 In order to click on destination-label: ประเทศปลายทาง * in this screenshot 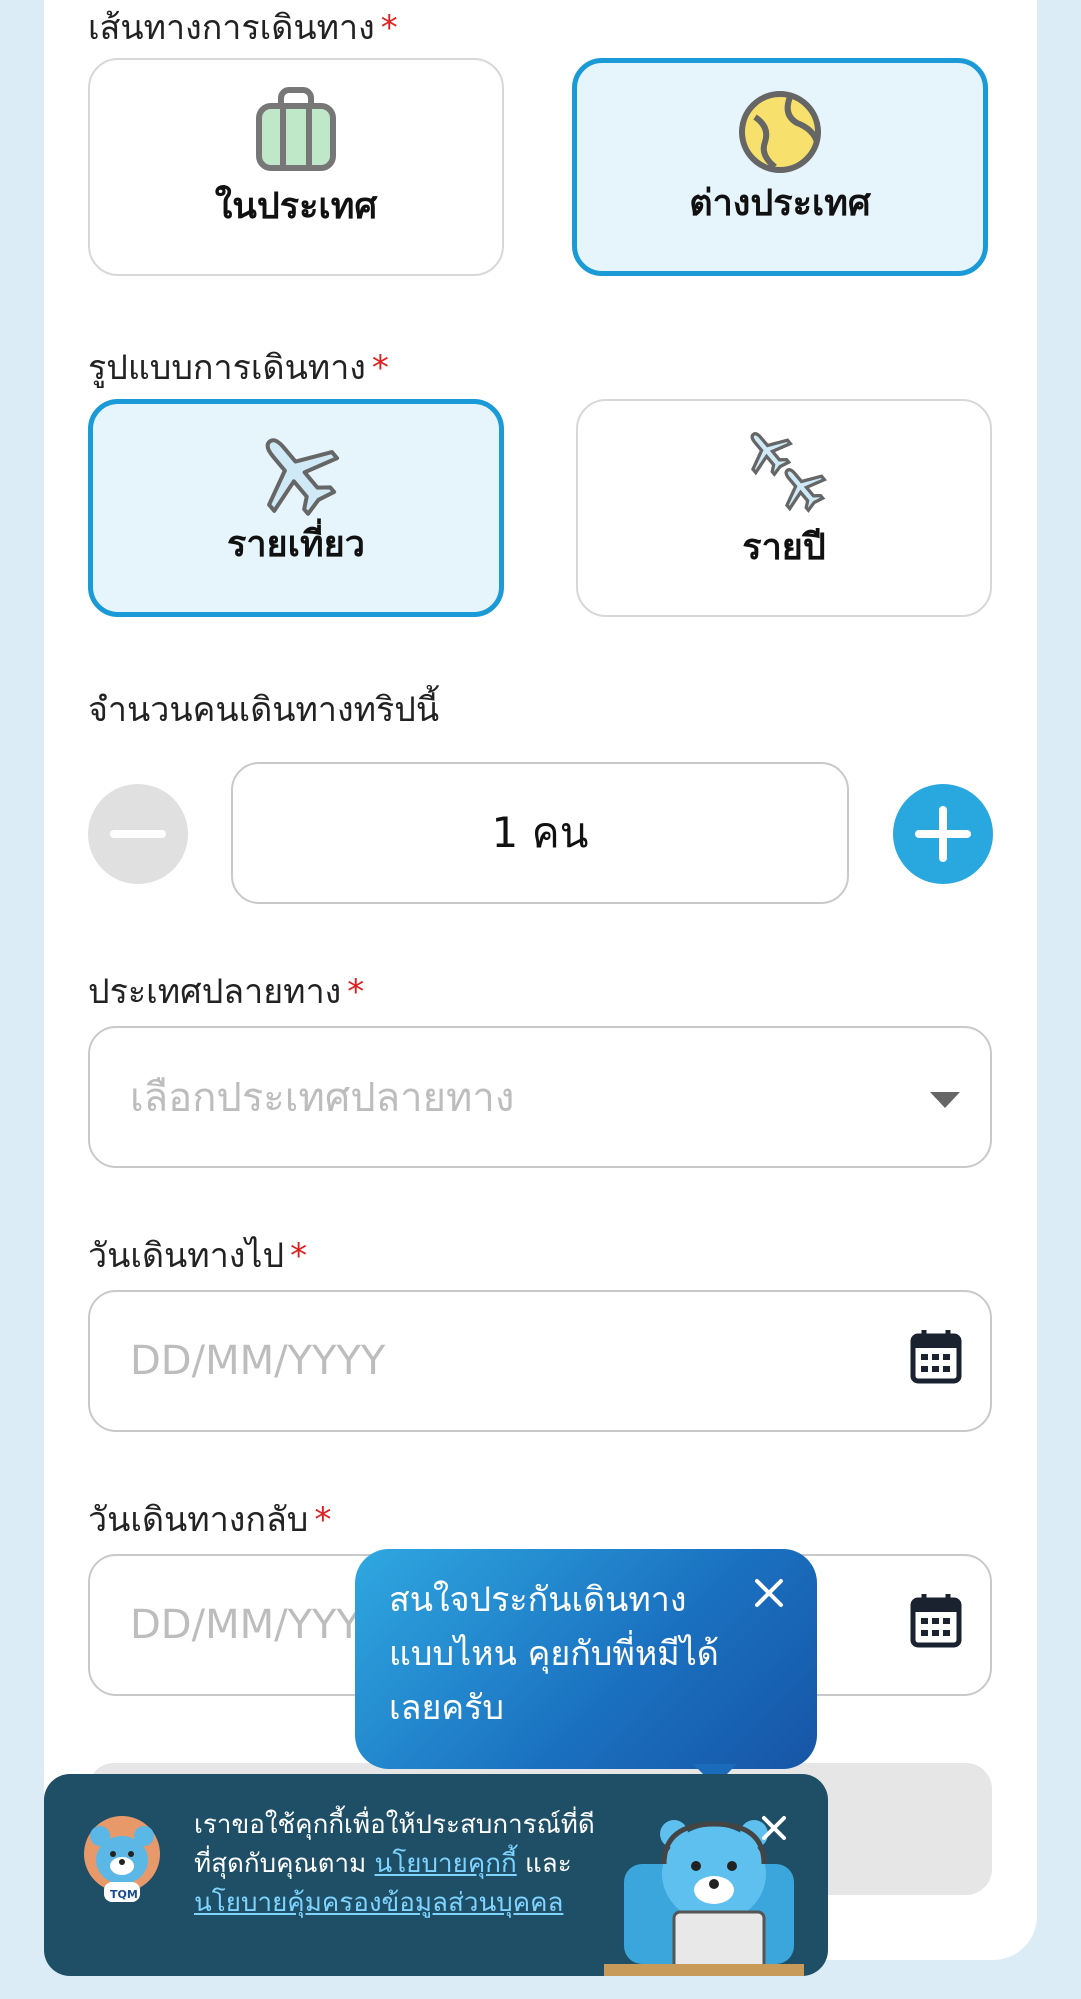, I will do `click(226, 992)`.